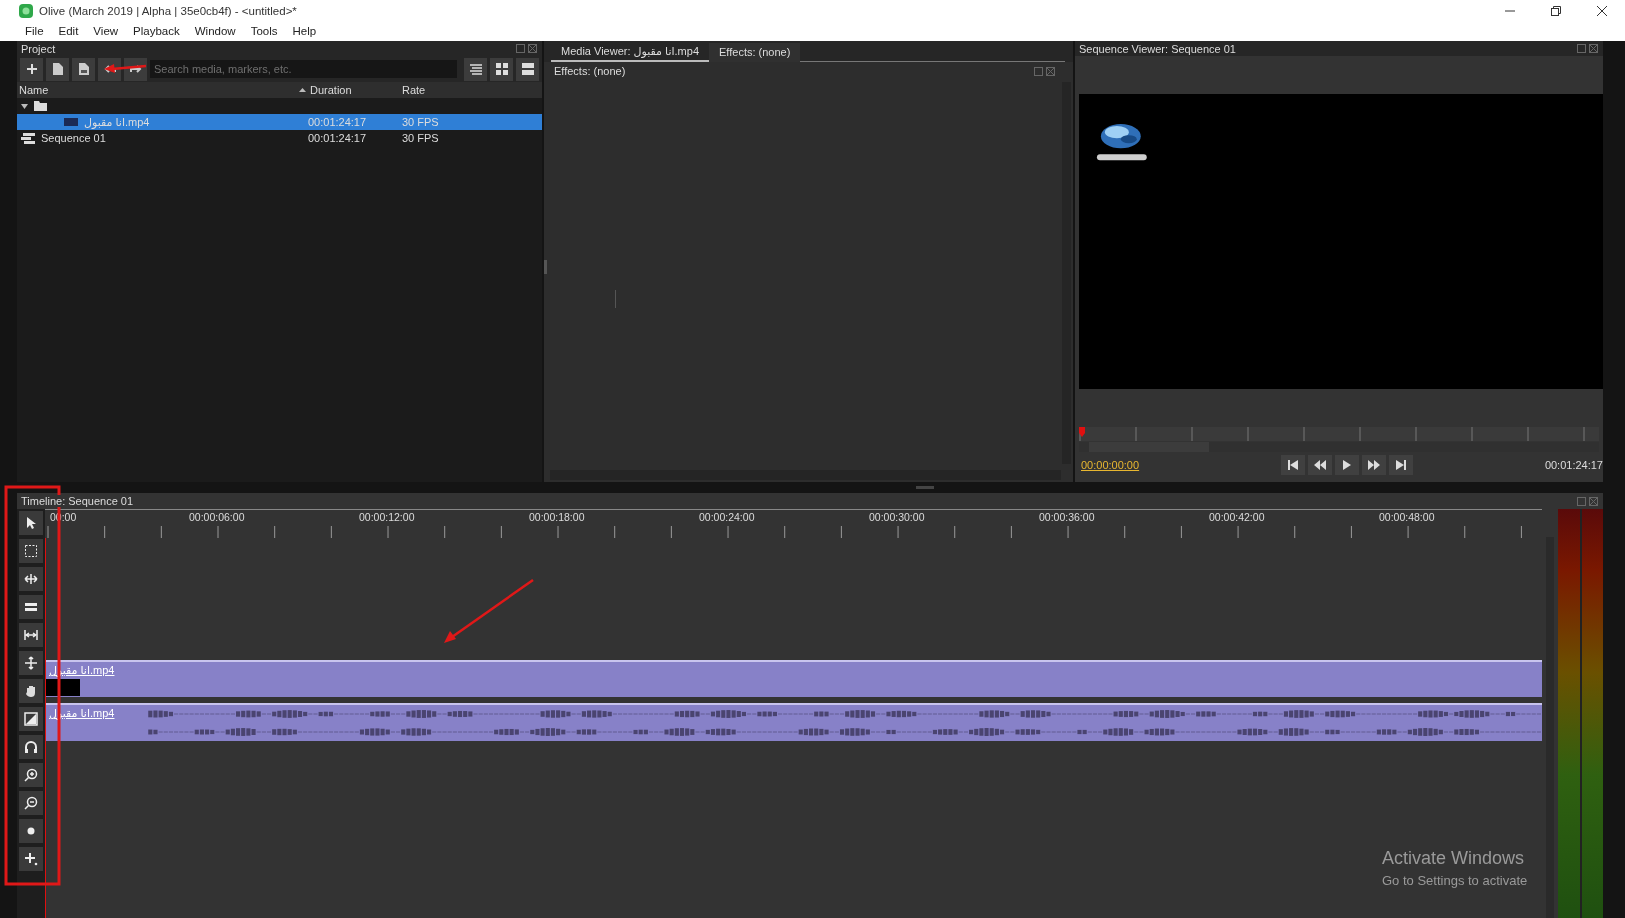 This screenshot has width=1625, height=918. What do you see at coordinates (302, 90) in the screenshot?
I see `sort-arrow-icon` at bounding box center [302, 90].